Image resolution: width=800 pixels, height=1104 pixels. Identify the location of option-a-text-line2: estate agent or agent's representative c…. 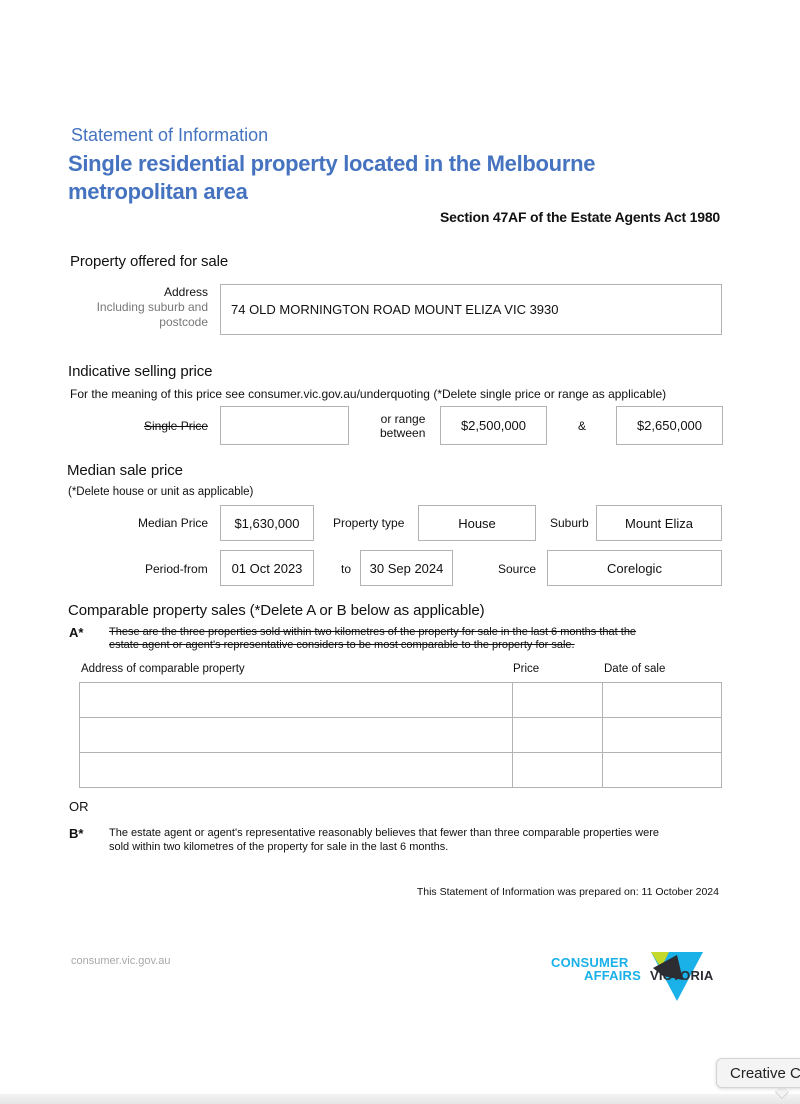
(342, 645).